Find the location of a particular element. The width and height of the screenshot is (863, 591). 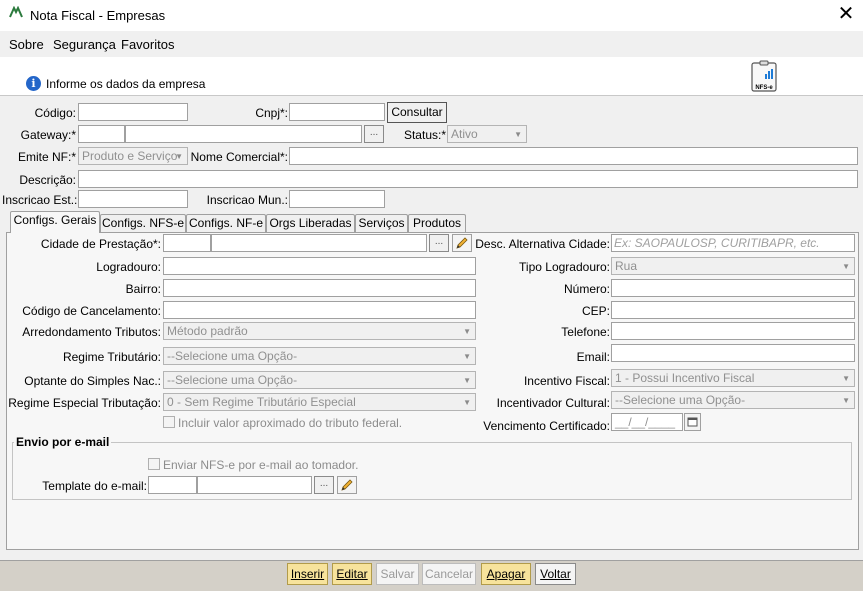

apagar-button: Apagar is located at coordinates (506, 574).